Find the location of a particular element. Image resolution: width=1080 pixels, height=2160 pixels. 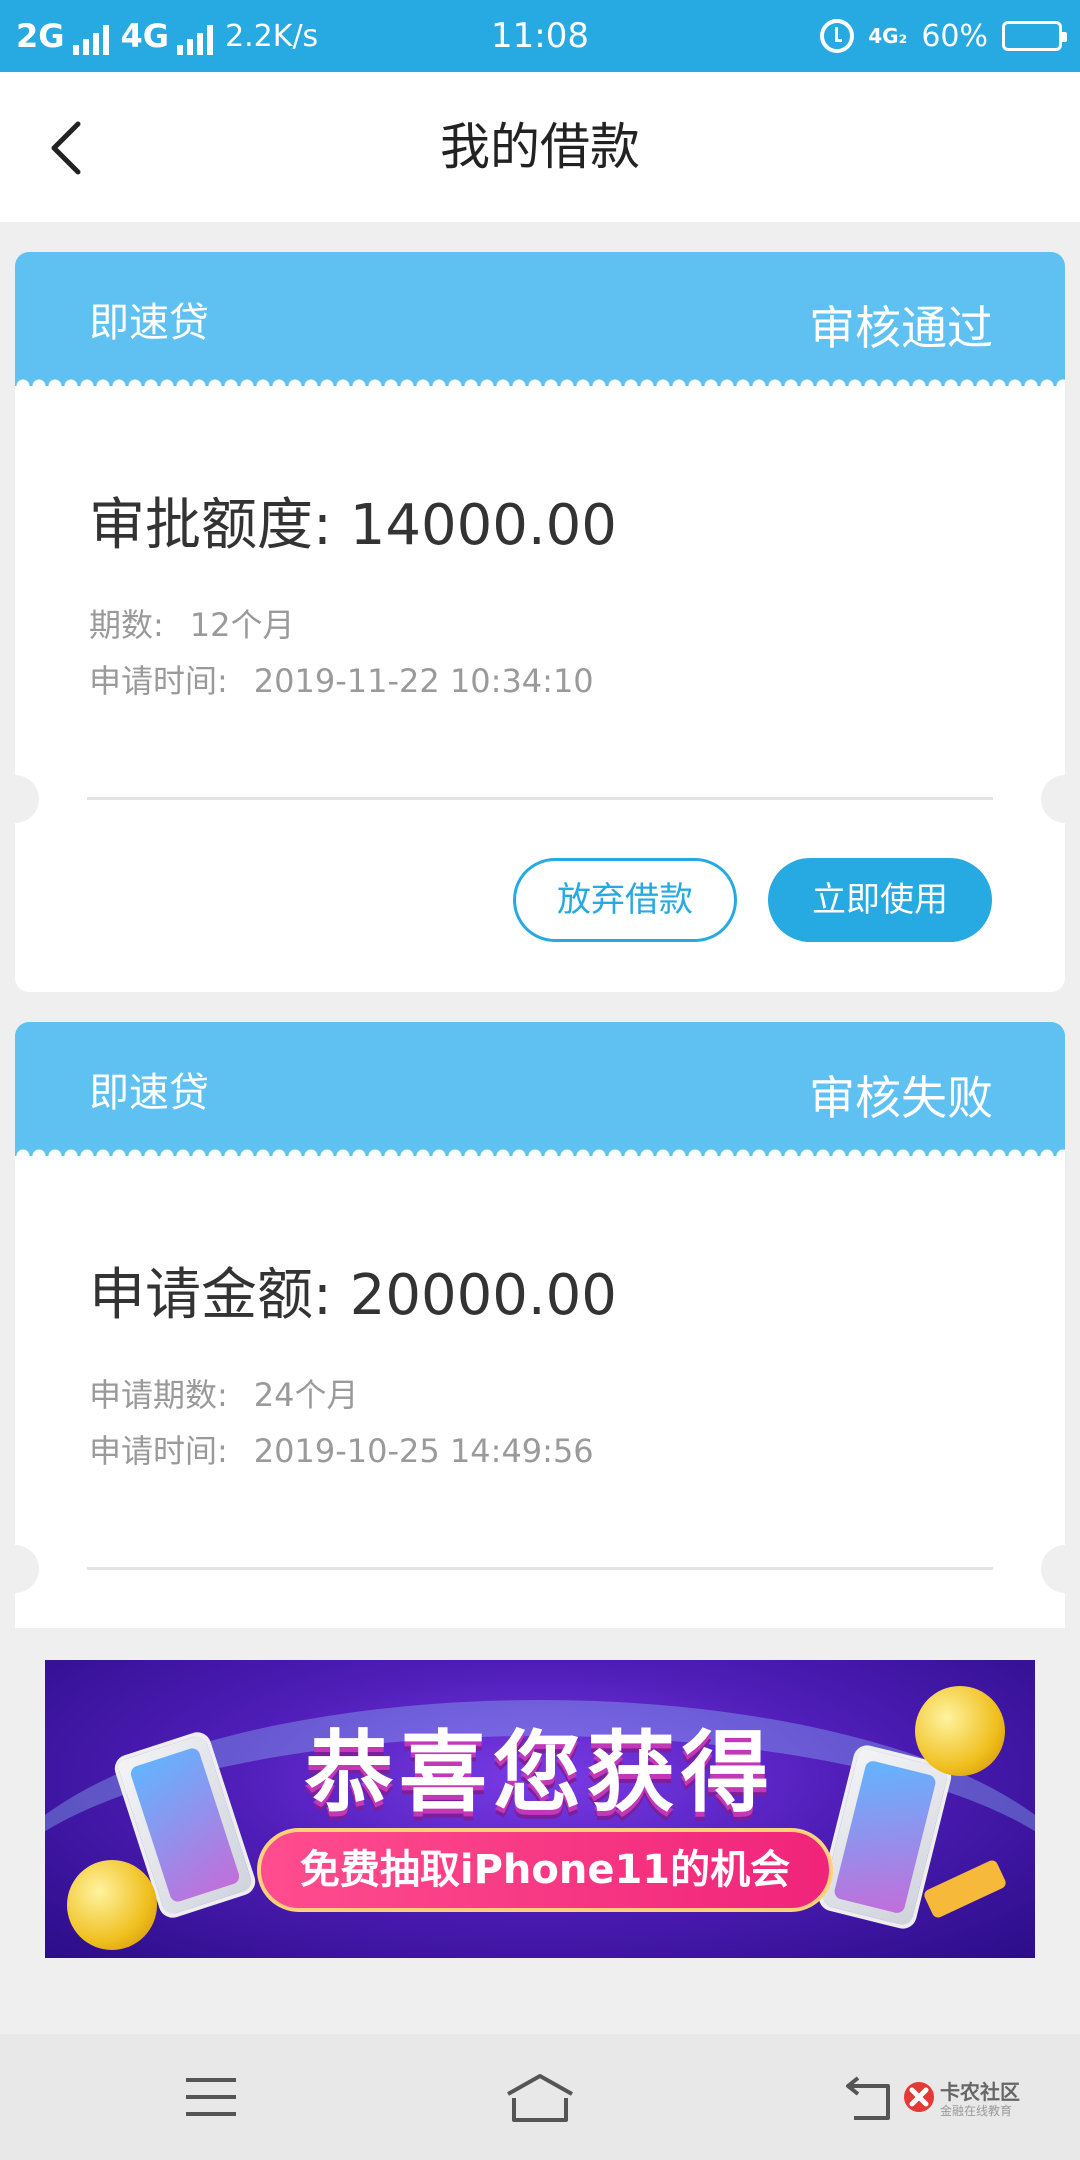

watermark-sub: 金融在线教育 is located at coordinates (976, 2111).